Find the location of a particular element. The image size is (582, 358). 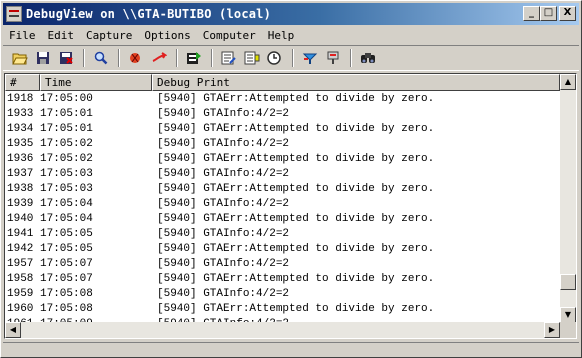

scroll-up-icon: ▲ is located at coordinates (568, 82).